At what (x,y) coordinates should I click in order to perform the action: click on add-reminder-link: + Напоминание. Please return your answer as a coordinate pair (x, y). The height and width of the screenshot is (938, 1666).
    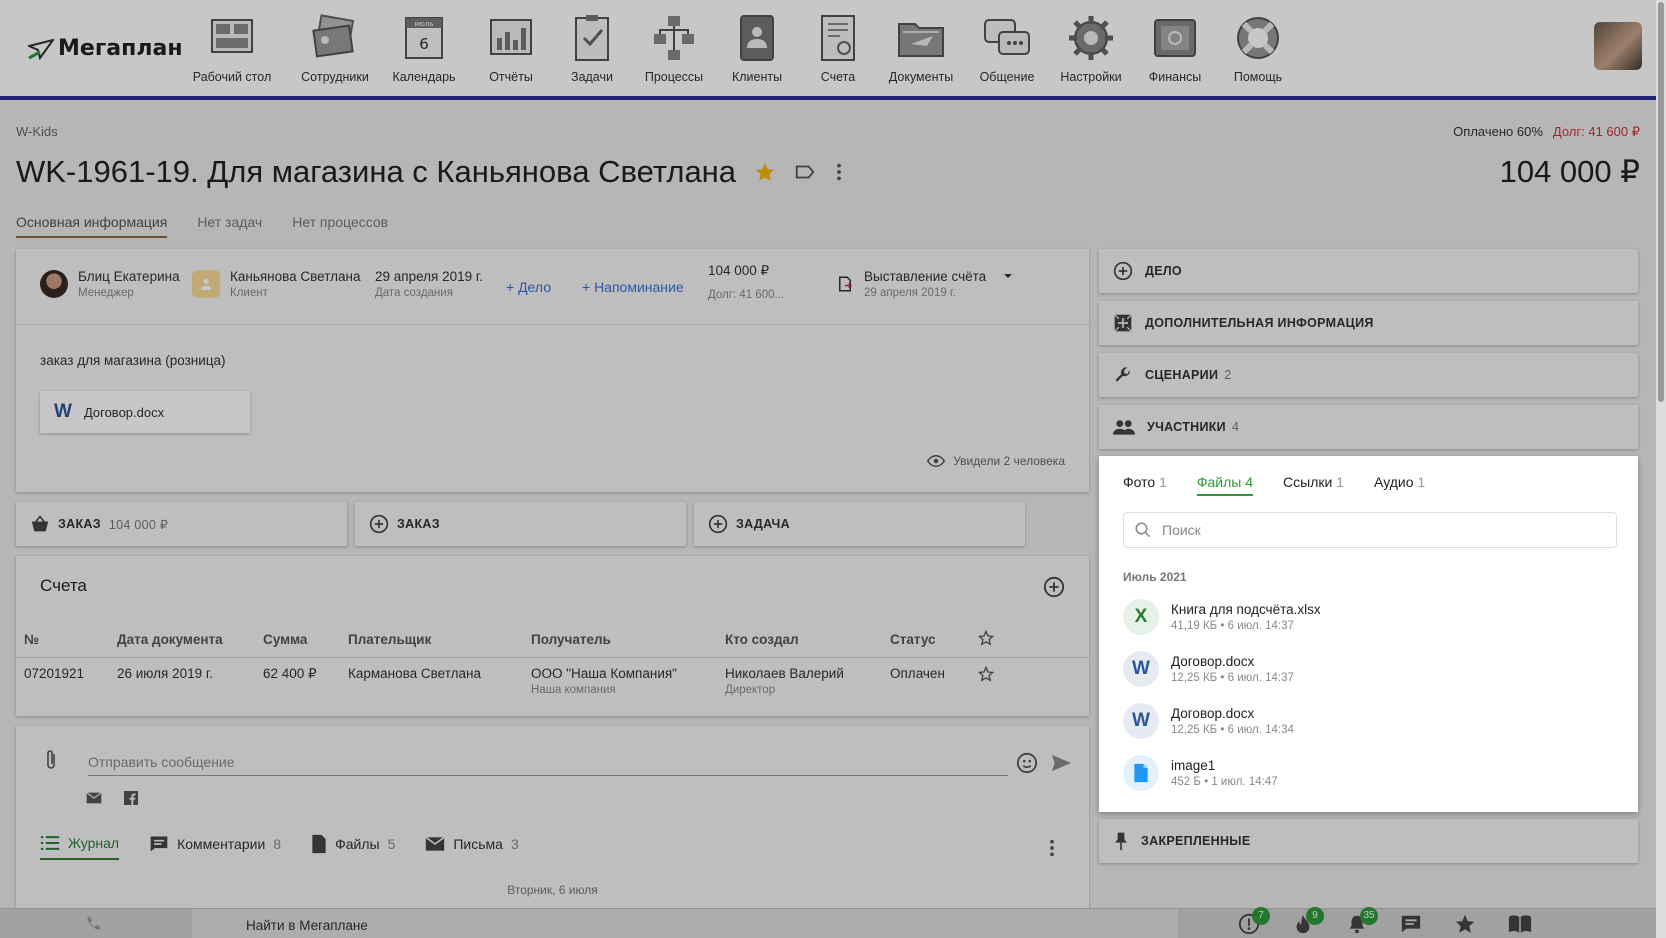
    Looking at the image, I should click on (633, 287).